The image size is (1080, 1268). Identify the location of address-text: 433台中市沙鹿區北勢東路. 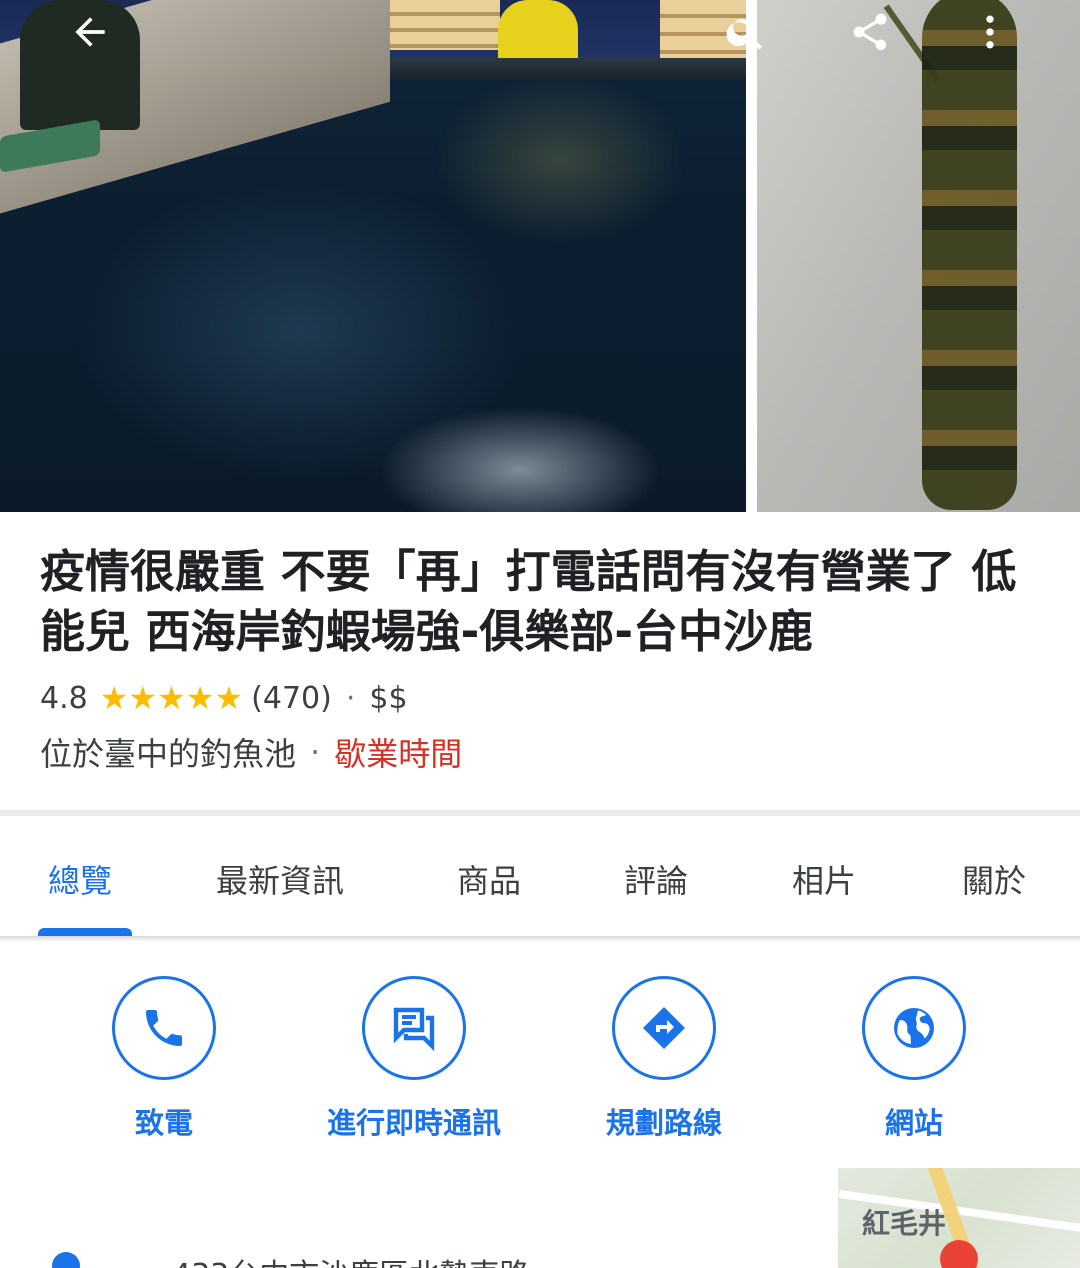
(350, 1259).